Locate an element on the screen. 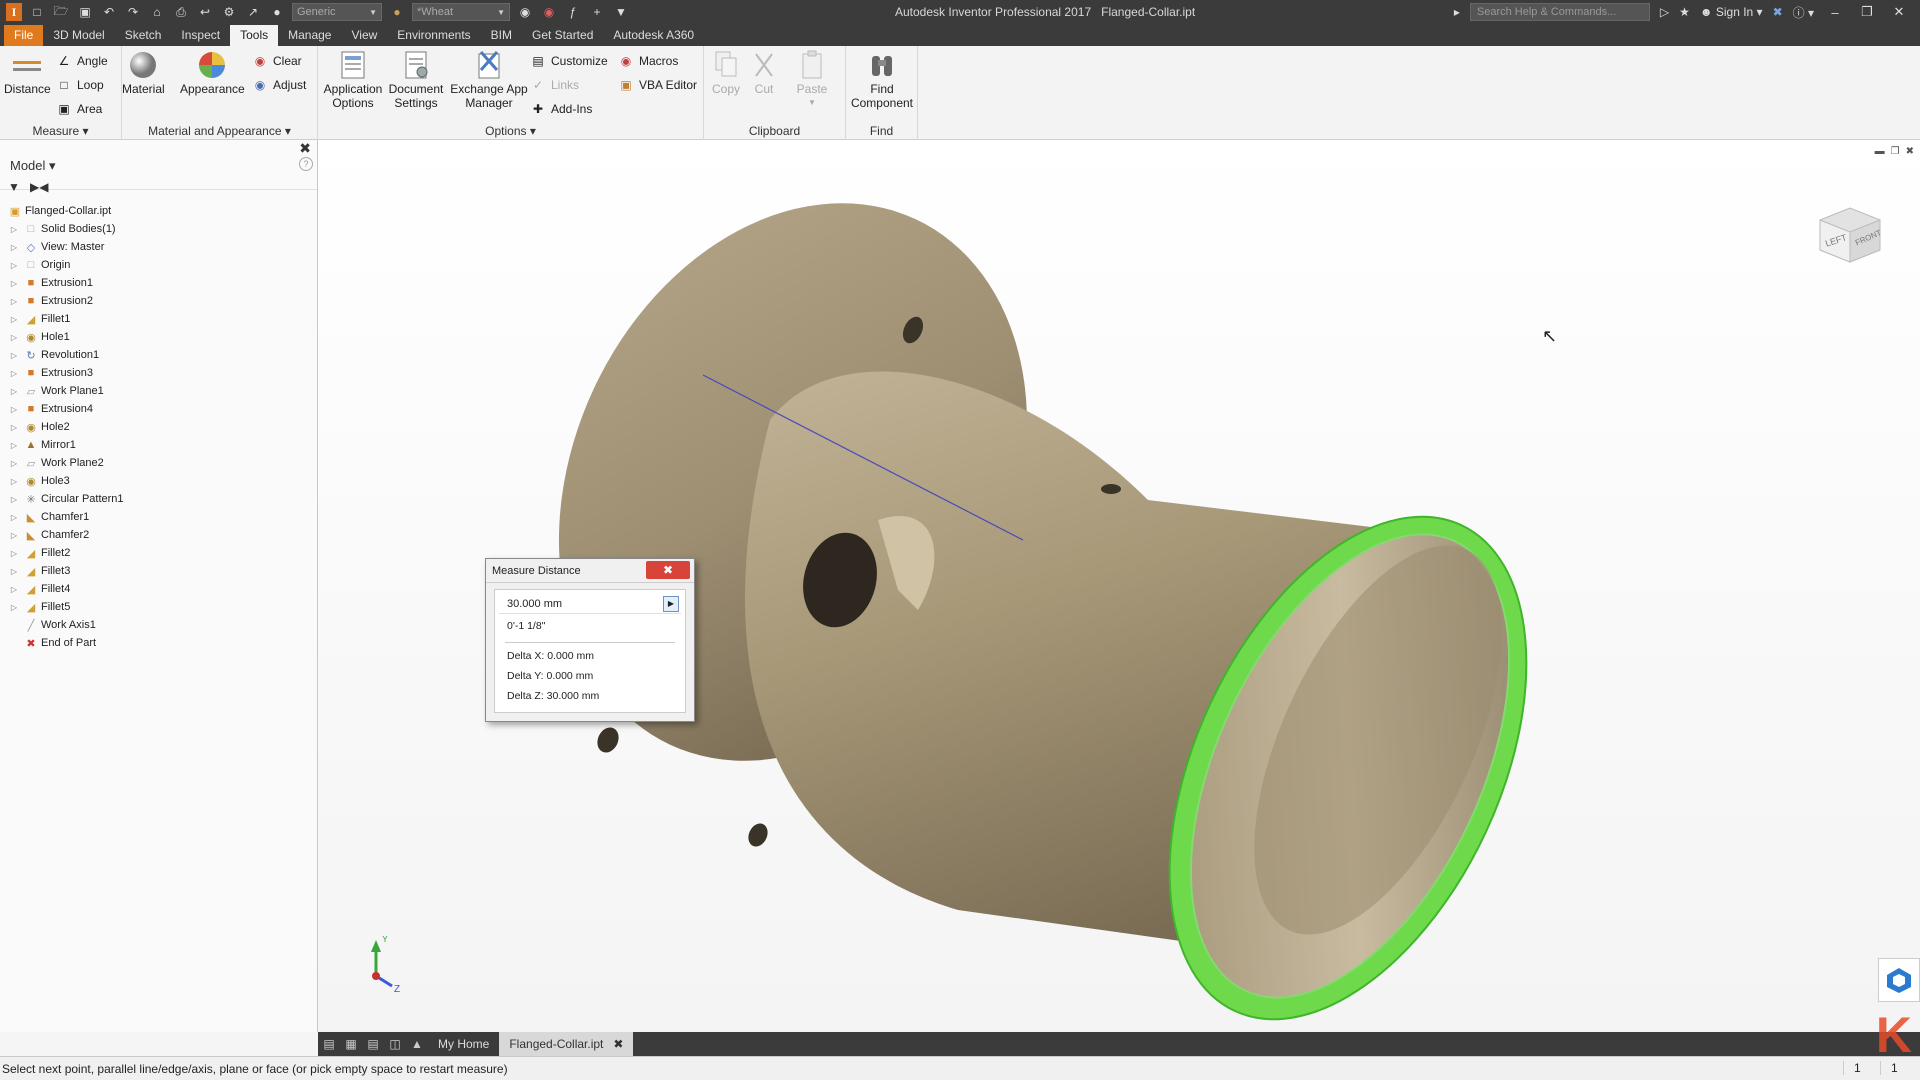 The height and width of the screenshot is (1080, 1920). print-icon: ⎙ is located at coordinates (181, 12).